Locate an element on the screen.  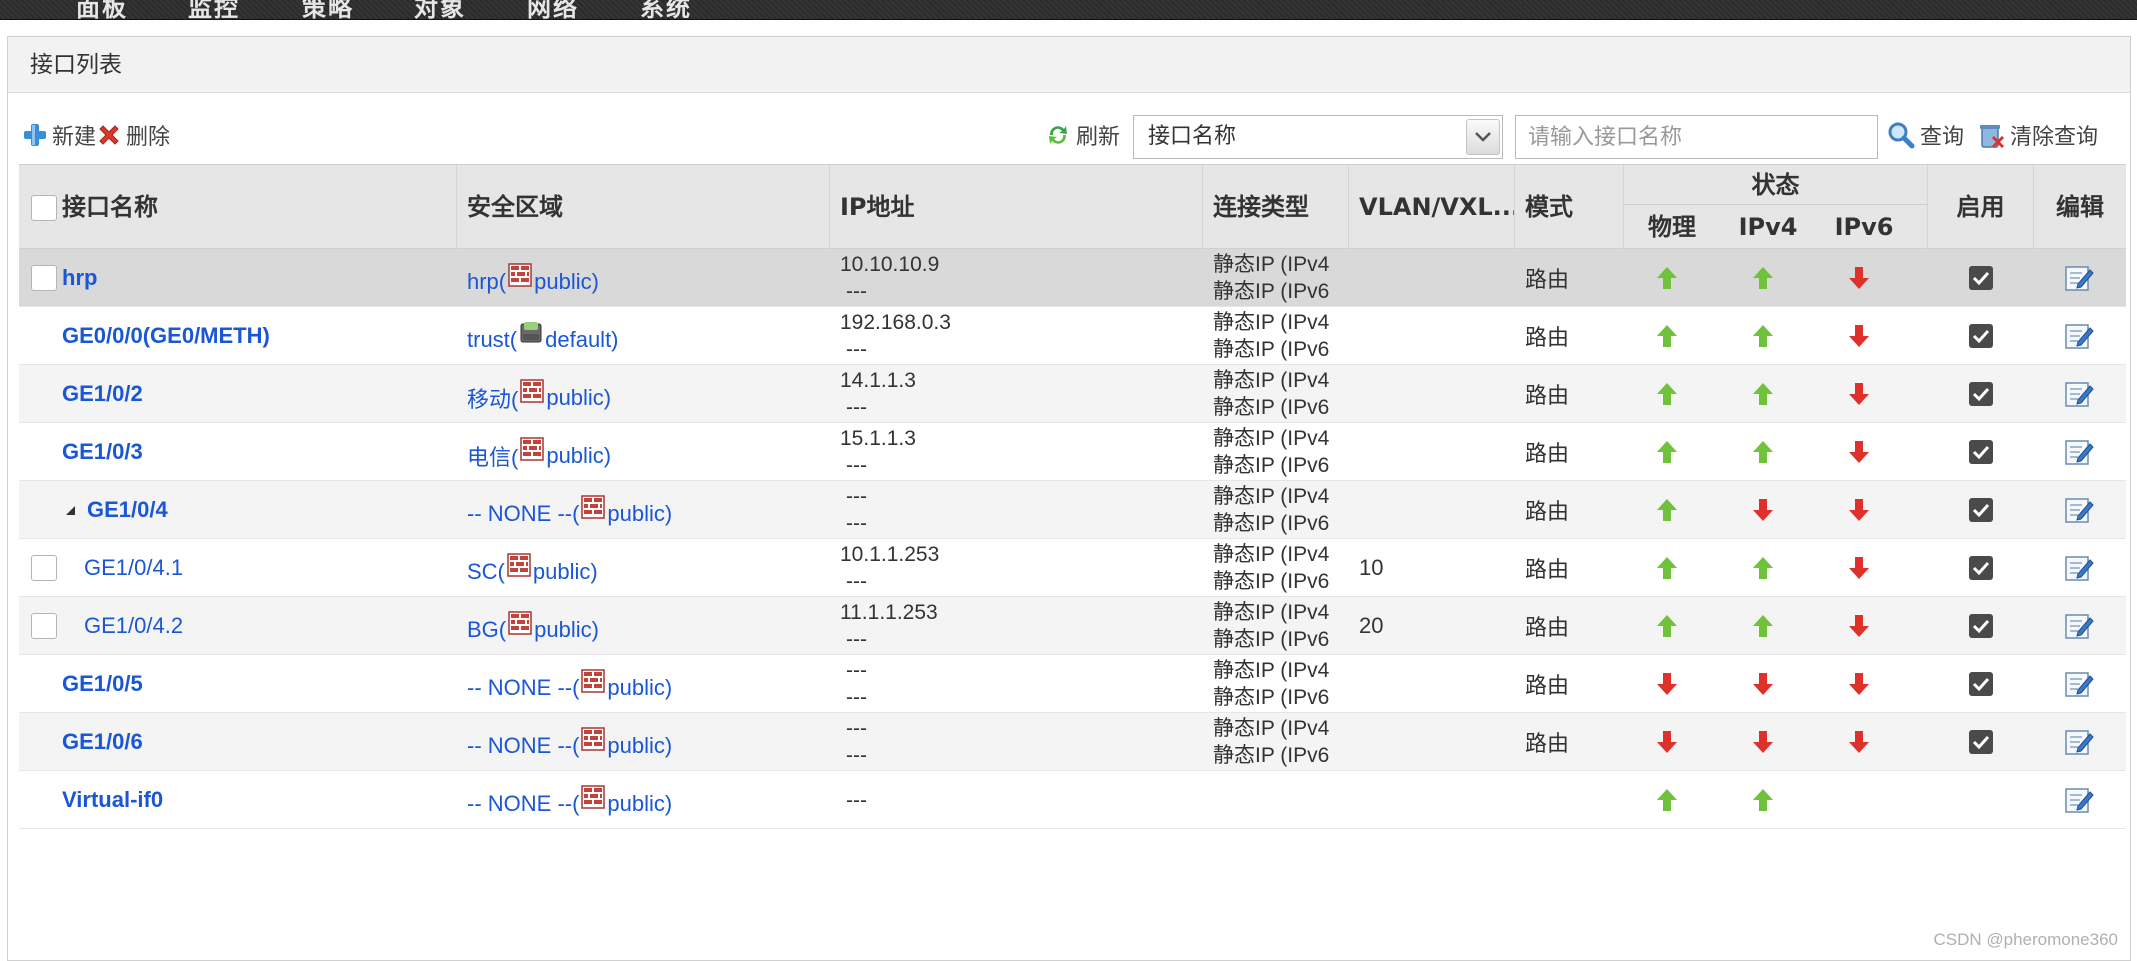
interface-name-link: GE1/0/6 is located at coordinates (102, 742).